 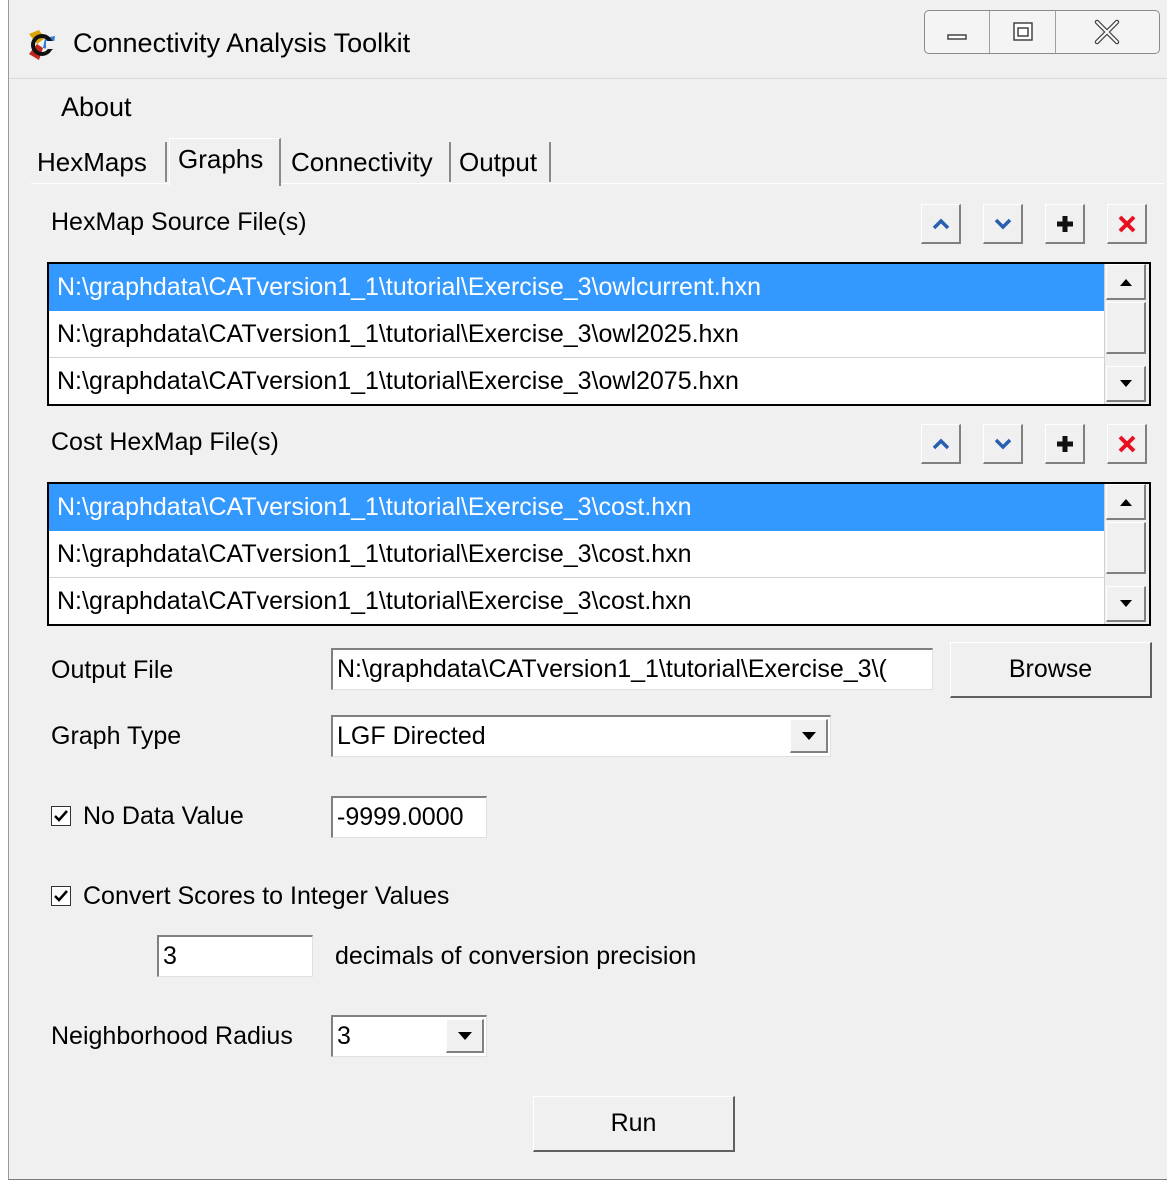 I want to click on window-controls, so click(x=1042, y=32).